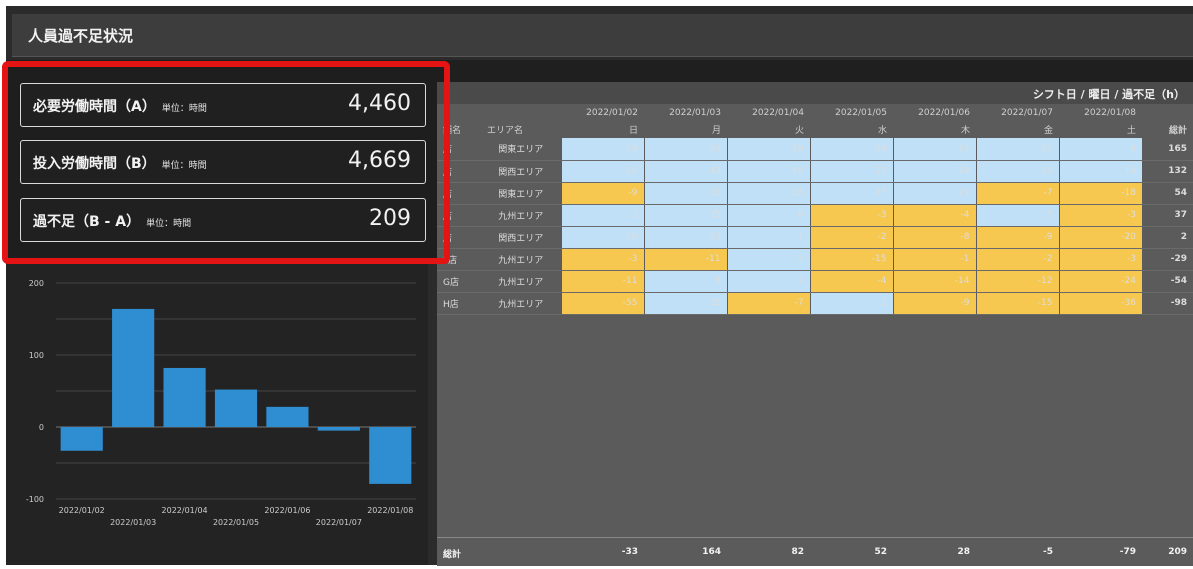 Image resolution: width=1193 pixels, height=569 pixels. What do you see at coordinates (815, 193) in the screenshot?
I see `table-row: 店関東エリア -9 15 25 27 21 -7 -18 54` at bounding box center [815, 193].